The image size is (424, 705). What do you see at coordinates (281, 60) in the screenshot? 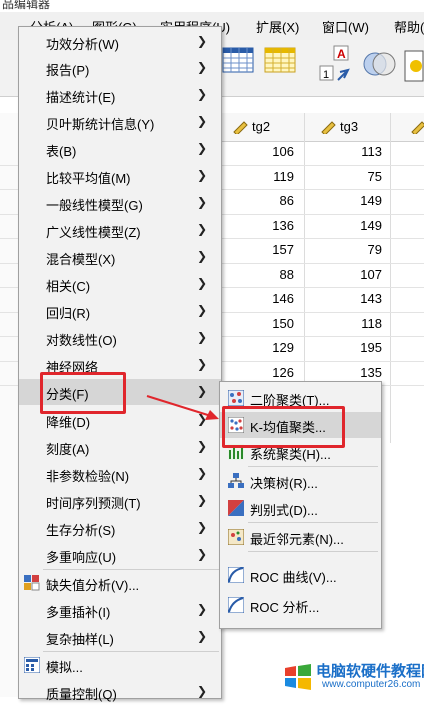
I see `variable-grid-icon` at bounding box center [281, 60].